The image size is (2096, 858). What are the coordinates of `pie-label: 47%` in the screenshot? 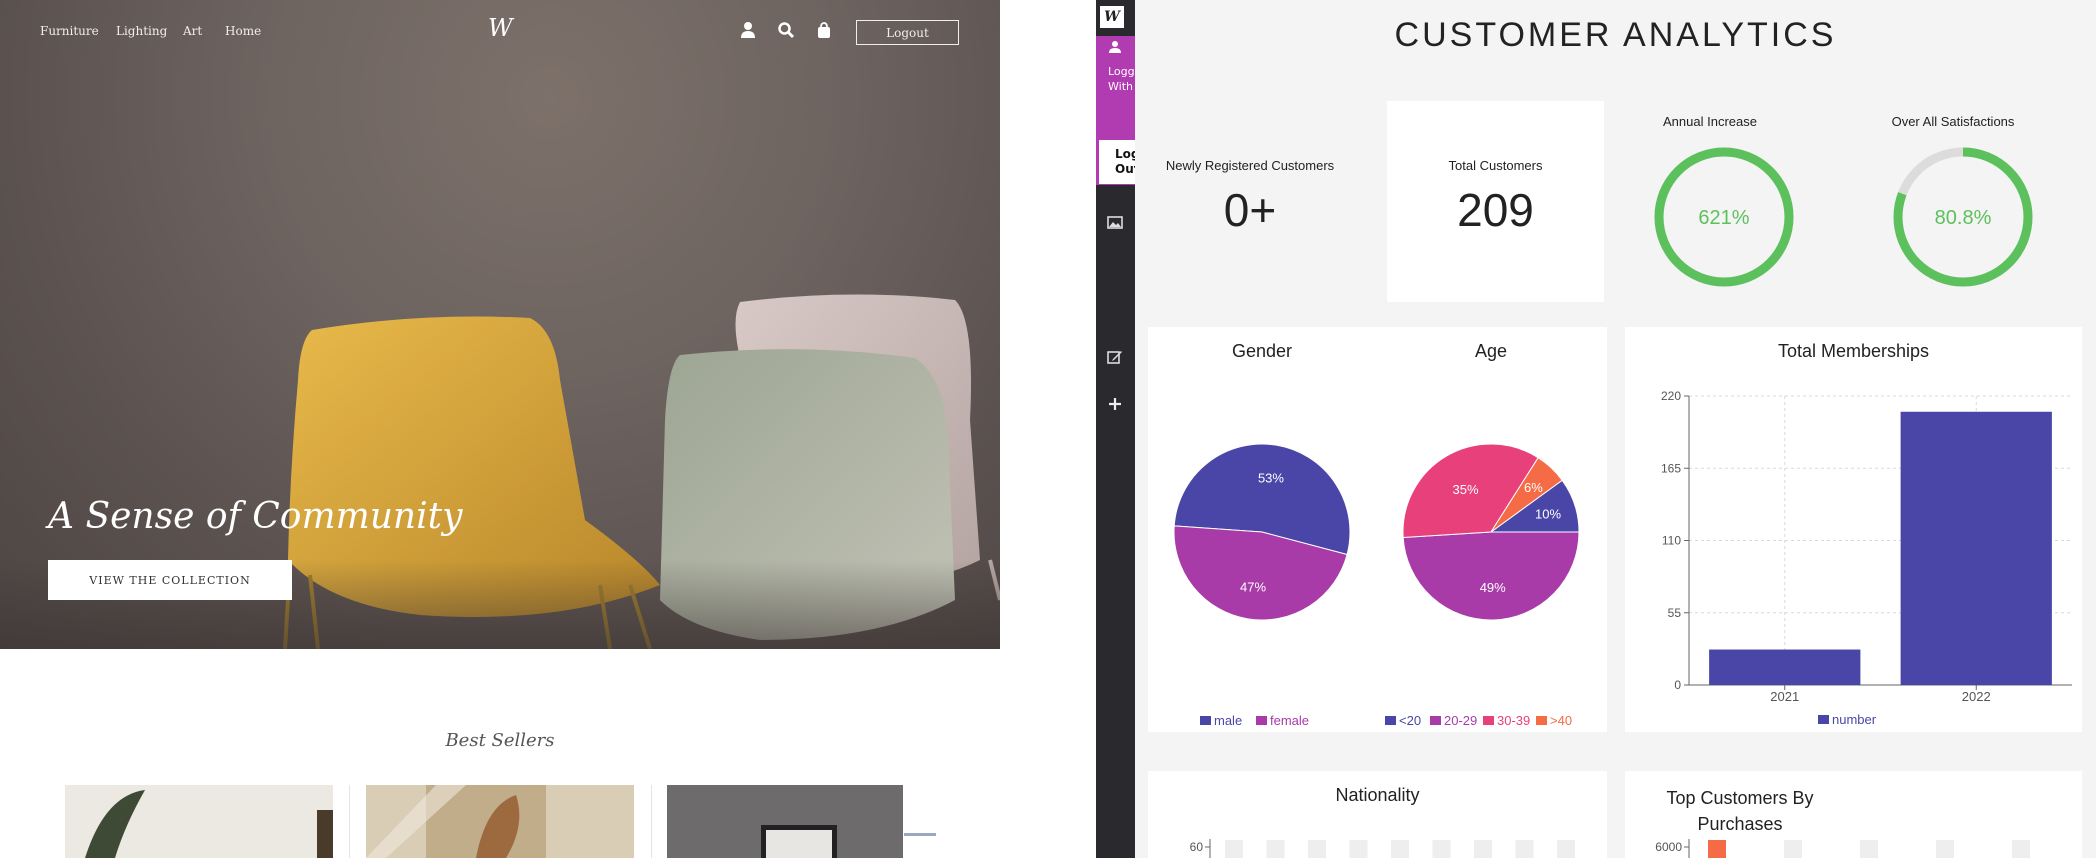 It's located at (1253, 586).